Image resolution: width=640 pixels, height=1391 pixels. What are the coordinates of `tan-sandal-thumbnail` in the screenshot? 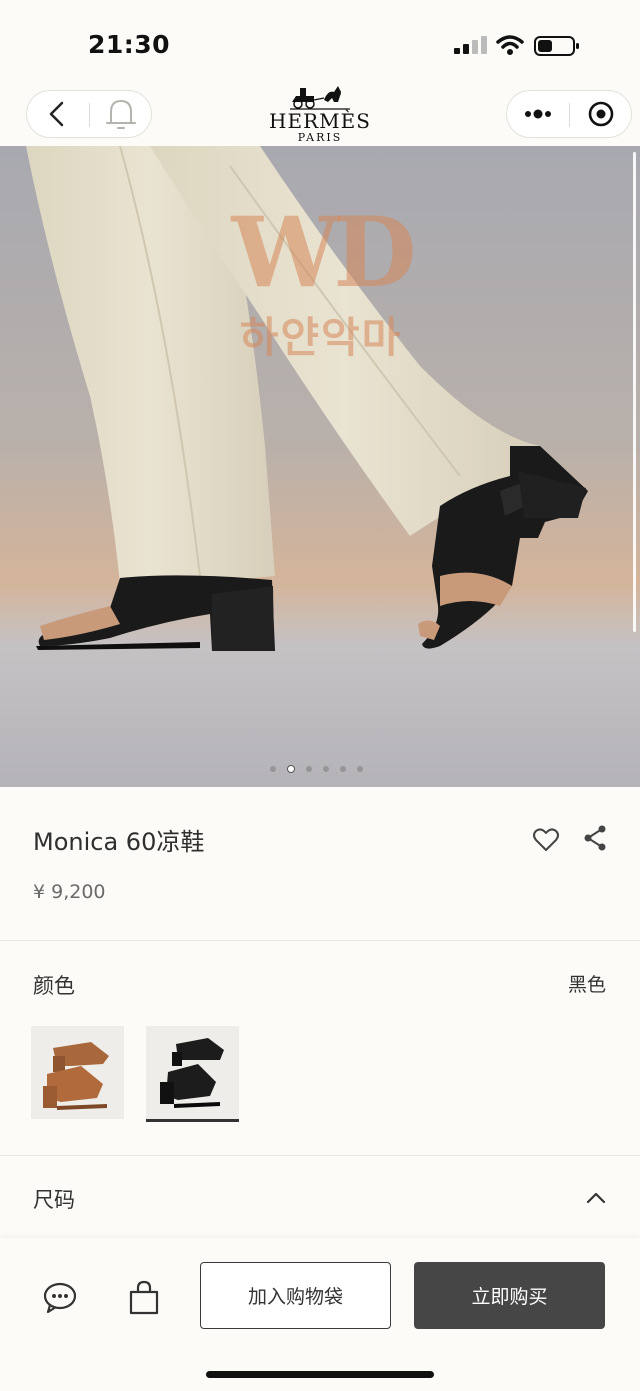 It's located at (77, 1072).